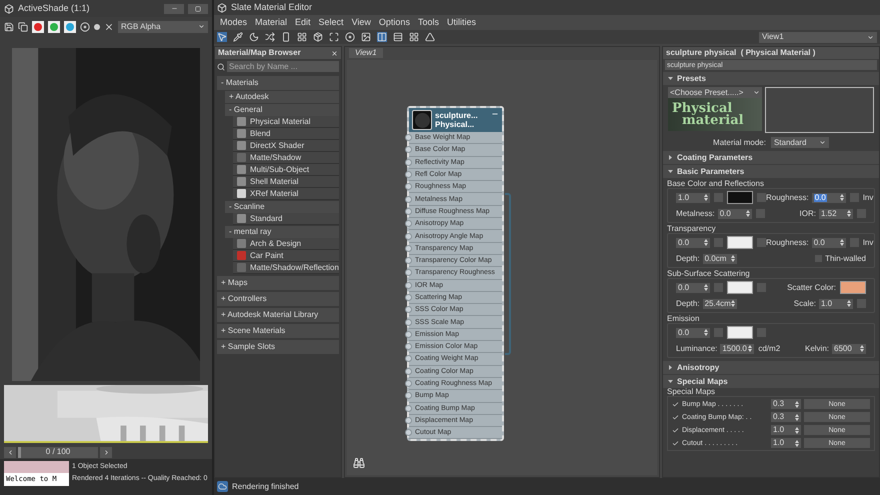  Describe the element at coordinates (286, 244) in the screenshot. I see `browser-list-item: Arch & Design` at that location.